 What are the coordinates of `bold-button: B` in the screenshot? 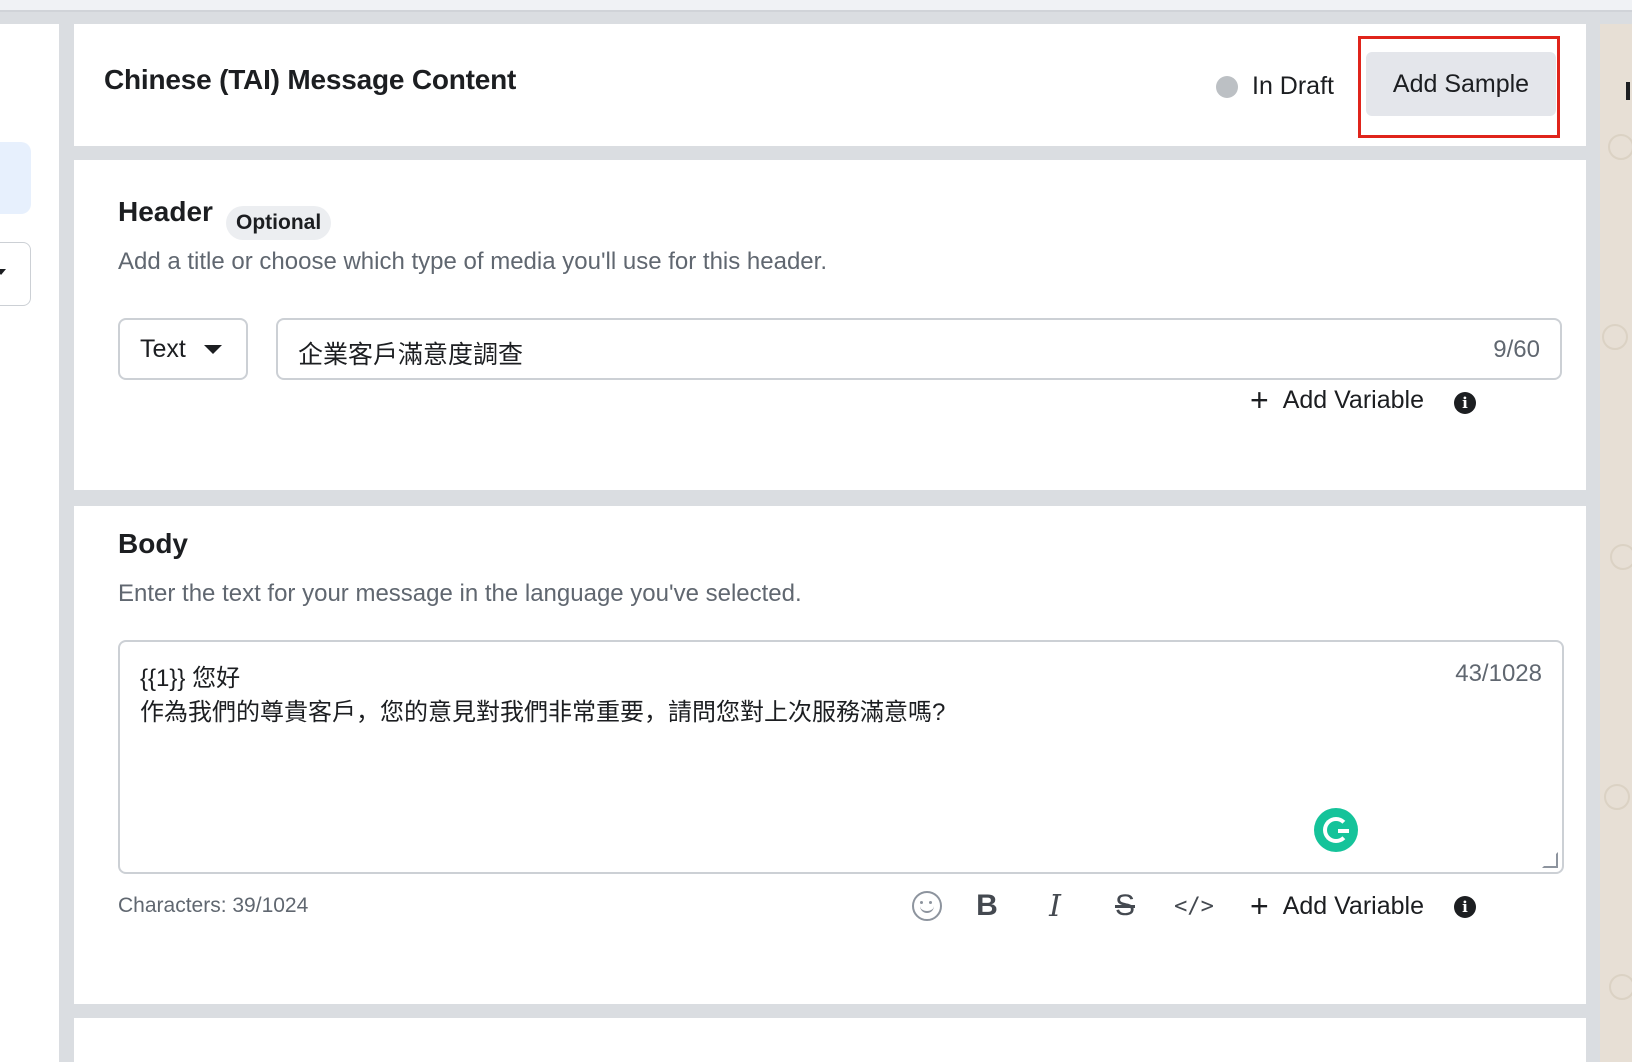 It's located at (987, 906).